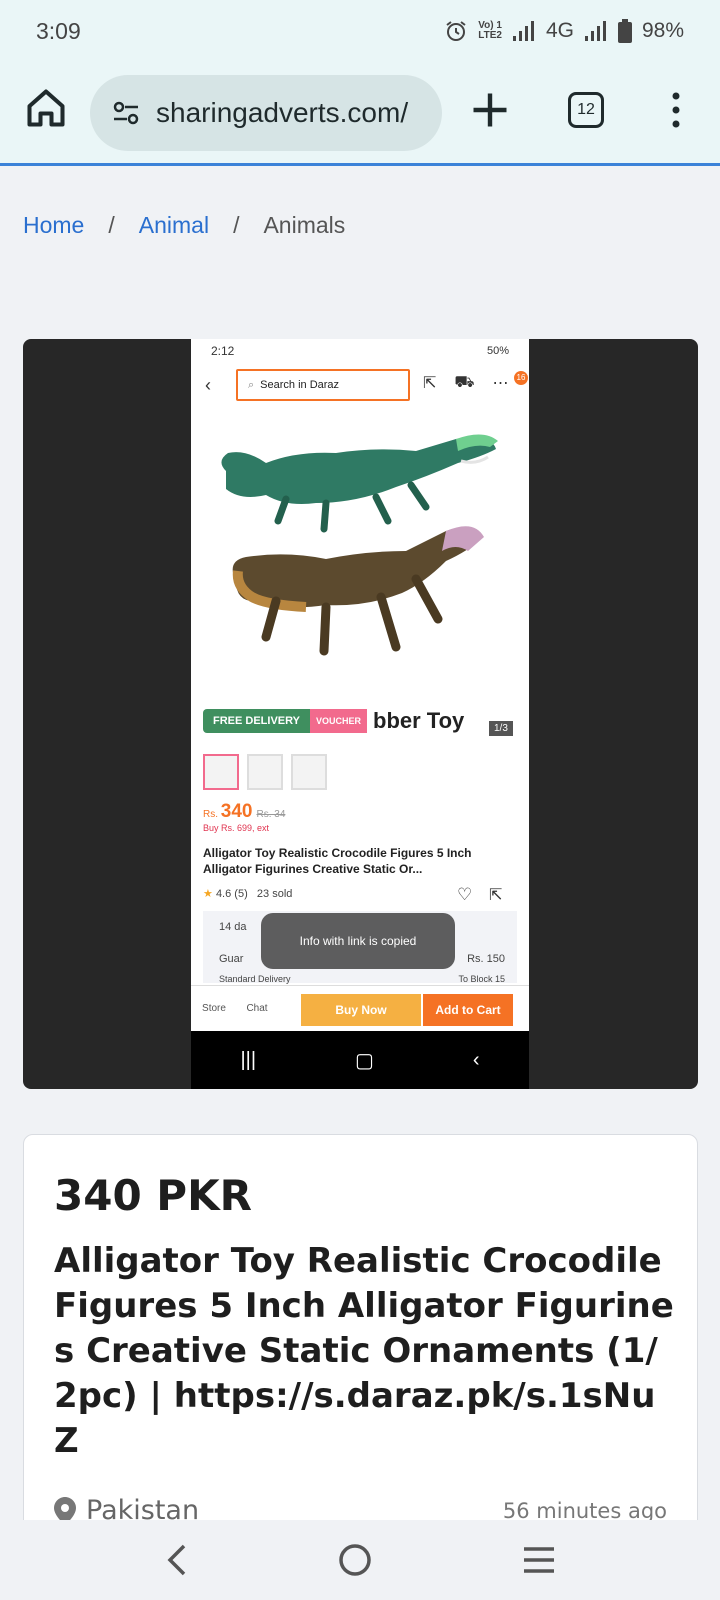 Image resolution: width=720 pixels, height=1600 pixels. Describe the element at coordinates (208, 894) in the screenshot. I see `star-icon: ★` at that location.